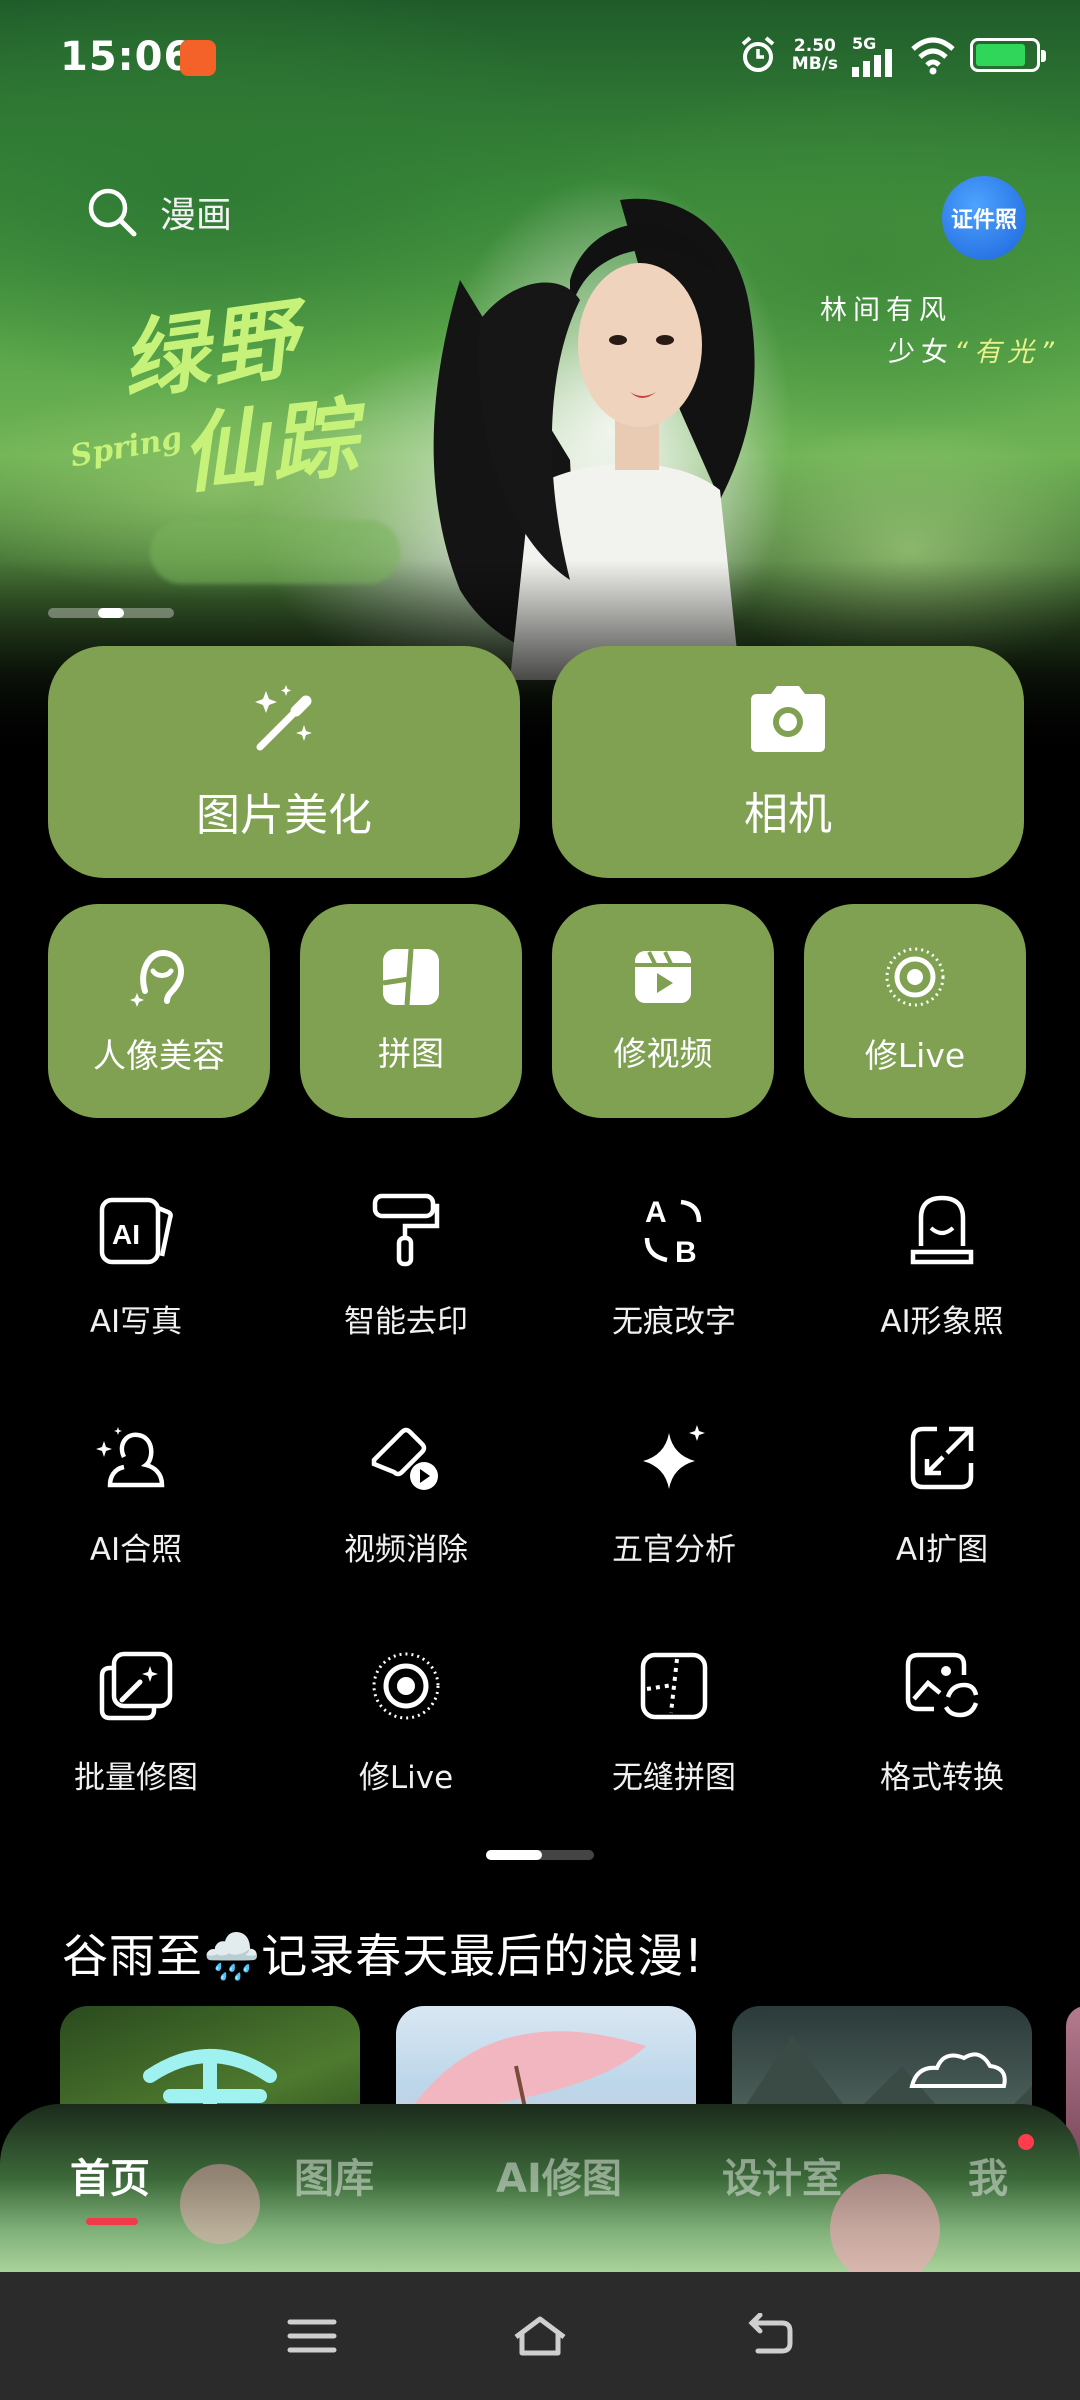  I want to click on svg-text: A, so click(656, 1212).